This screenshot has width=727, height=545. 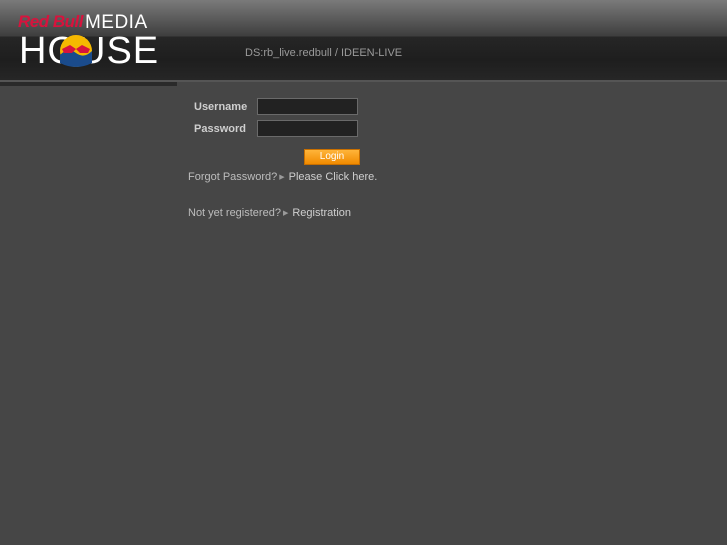 I want to click on username-label: Username, so click(x=221, y=107).